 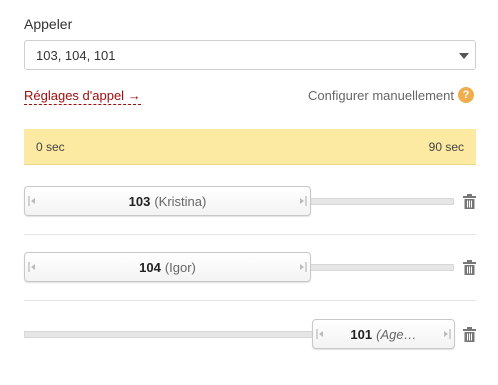 What do you see at coordinates (180, 201) in the screenshot?
I see `extension-name: (Kristina)` at bounding box center [180, 201].